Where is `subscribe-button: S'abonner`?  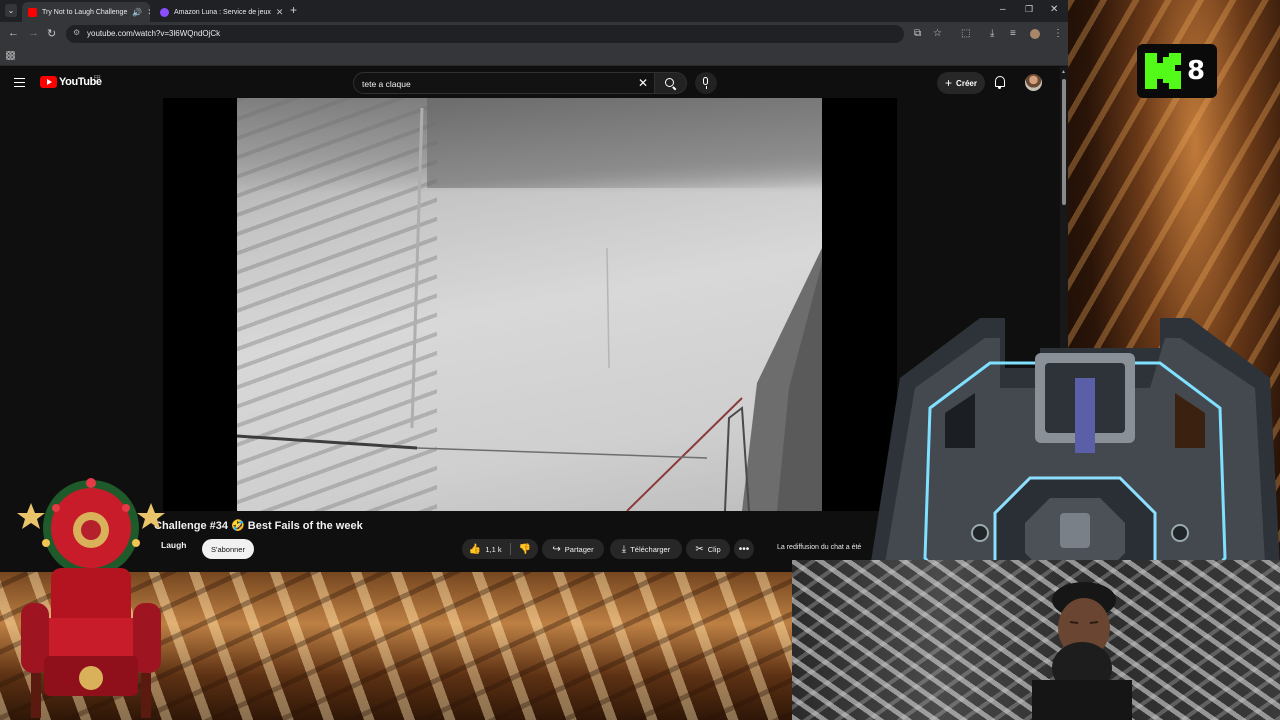
subscribe-button: S'abonner is located at coordinates (228, 549).